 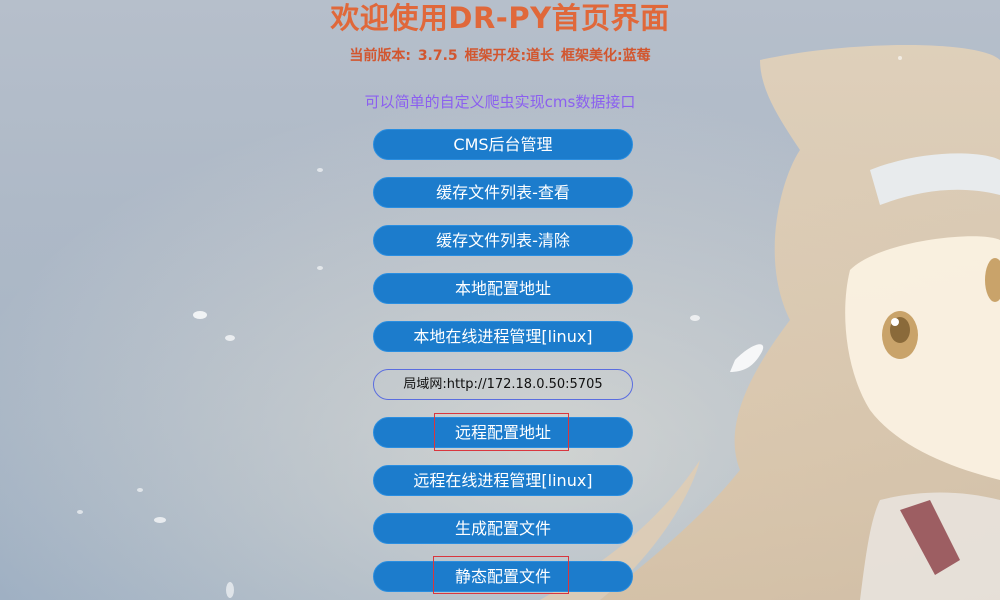 What do you see at coordinates (500, 18) in the screenshot?
I see `page-title: 欢迎使用DR-PY首页界面` at bounding box center [500, 18].